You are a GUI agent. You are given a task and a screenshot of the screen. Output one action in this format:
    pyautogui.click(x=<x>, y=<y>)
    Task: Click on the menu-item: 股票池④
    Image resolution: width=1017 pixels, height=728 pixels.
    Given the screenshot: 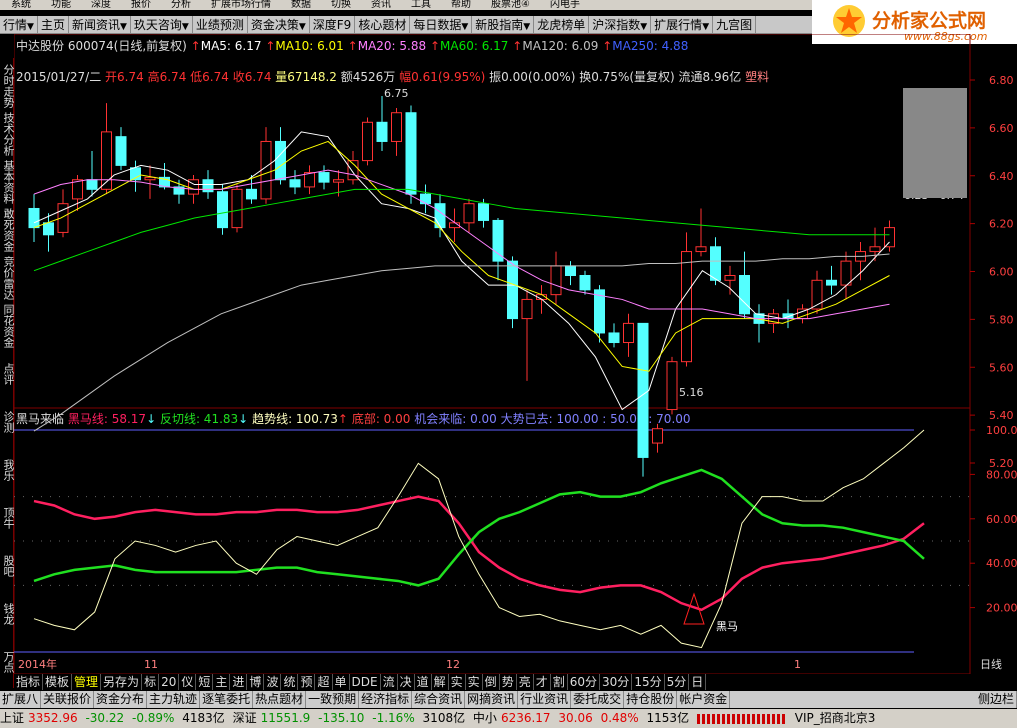 What is the action you would take?
    pyautogui.click(x=510, y=5)
    